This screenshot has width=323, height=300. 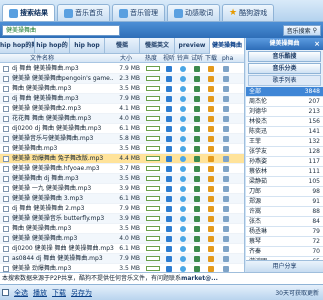 I want to click on table-row: dj 舞曲 健美操舞曲.mp3 7.9 MB, so click(x=122, y=99).